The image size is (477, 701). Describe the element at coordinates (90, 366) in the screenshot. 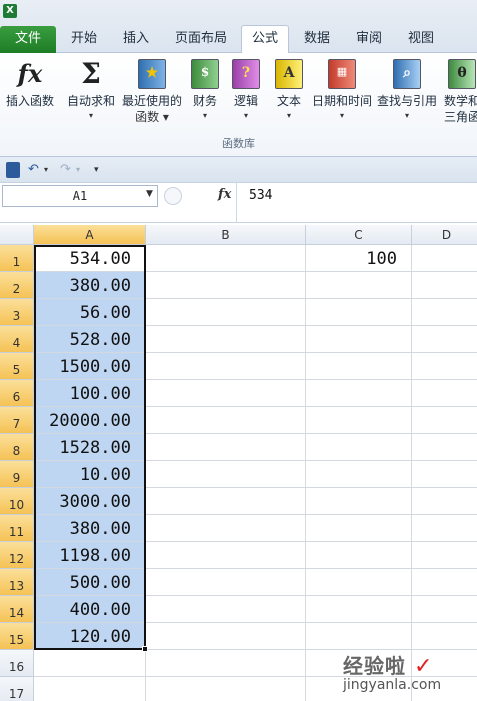

I see `cell-a: 1500.00` at that location.